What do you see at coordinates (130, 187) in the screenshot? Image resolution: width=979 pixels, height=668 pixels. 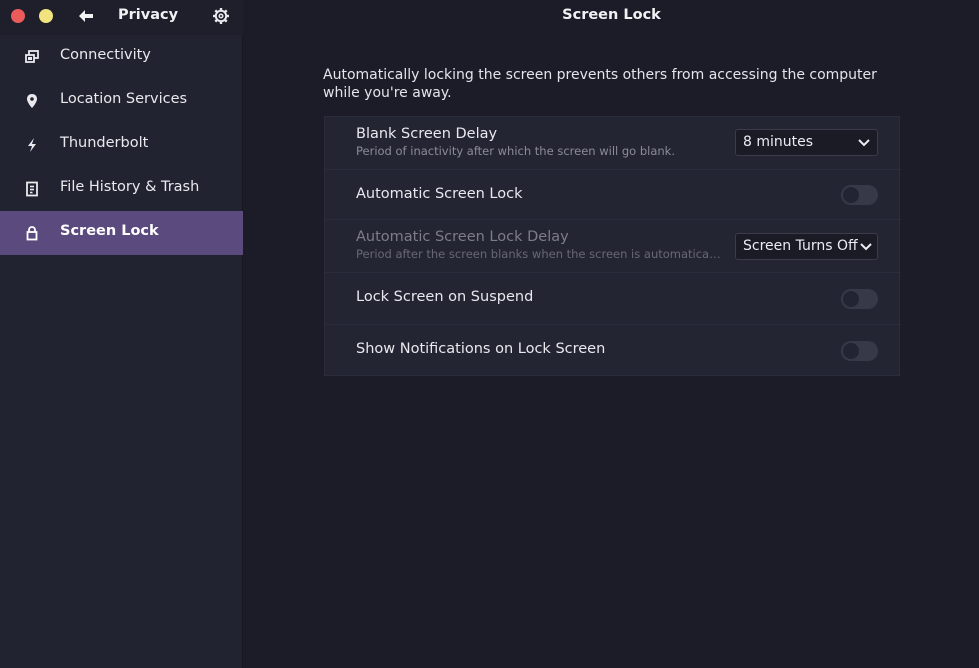 I see `sidebar-item-label: File History & Trash` at bounding box center [130, 187].